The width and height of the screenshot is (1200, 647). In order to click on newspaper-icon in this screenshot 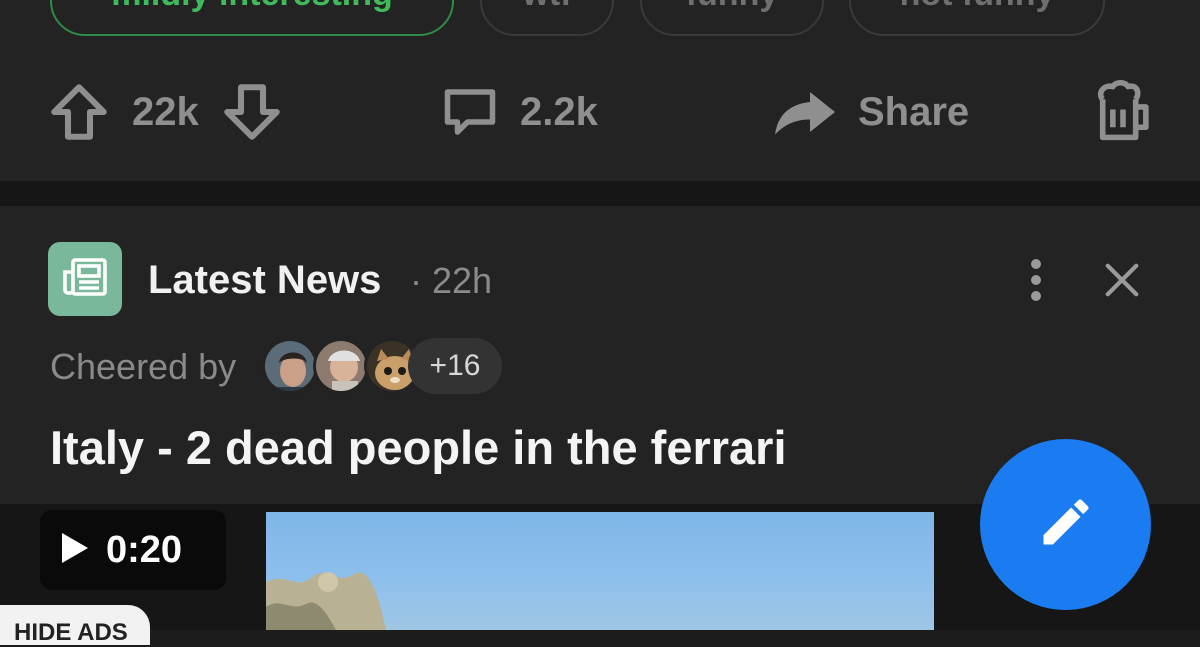, I will do `click(85, 279)`.